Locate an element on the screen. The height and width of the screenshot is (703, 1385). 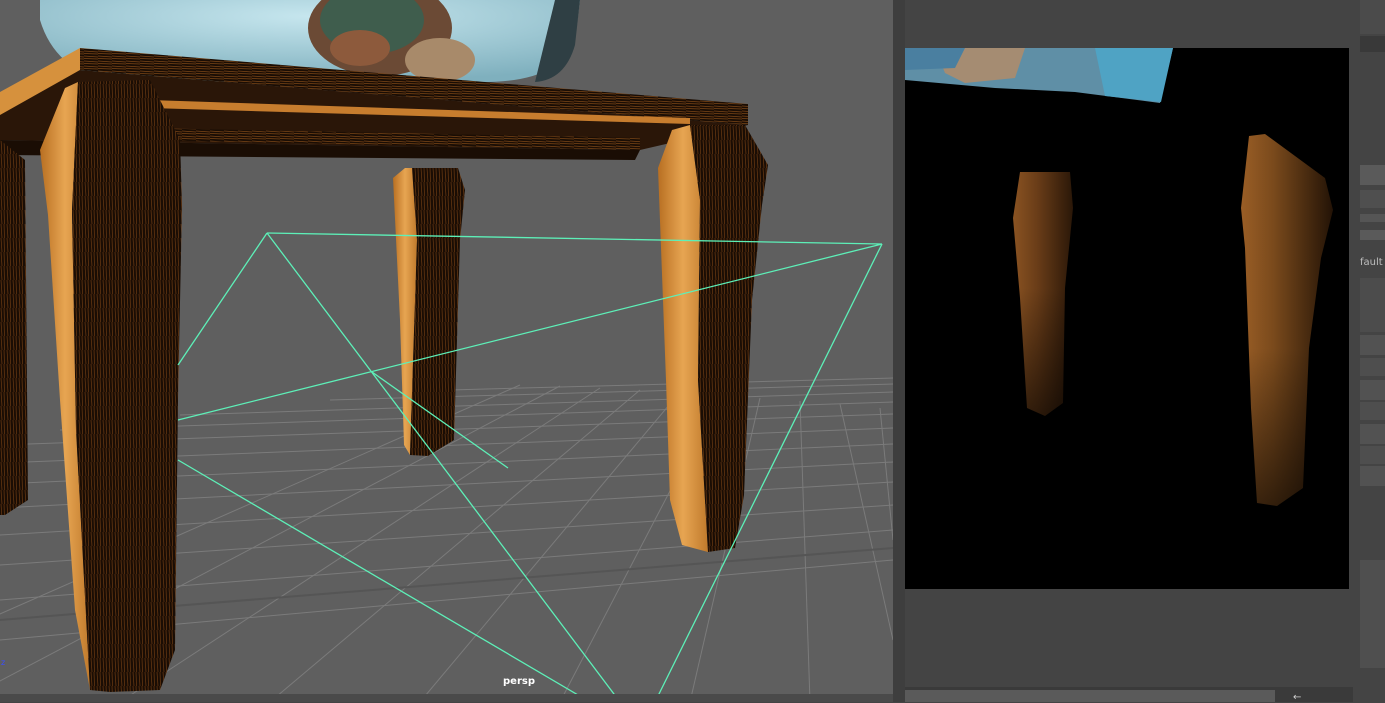
panel-splitter is located at coordinates (899, 351).